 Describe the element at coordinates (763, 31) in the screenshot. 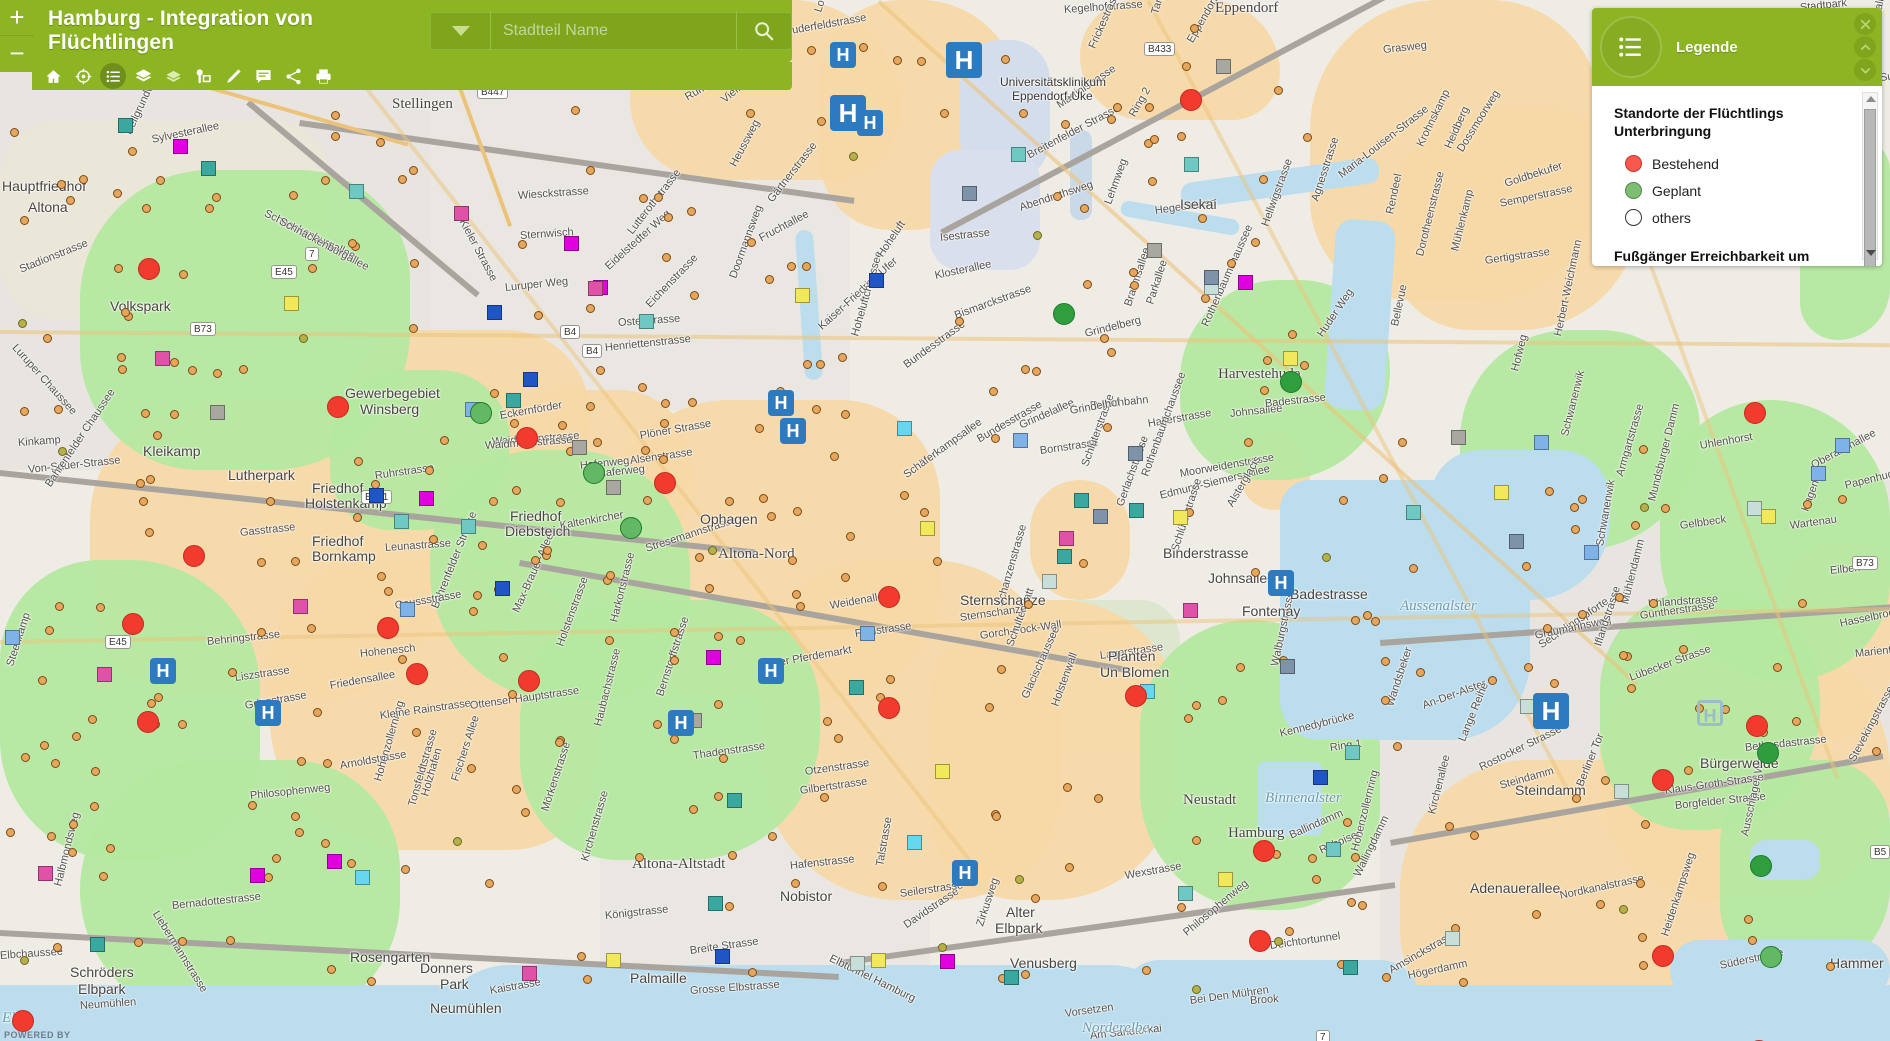

I see `search-button` at that location.